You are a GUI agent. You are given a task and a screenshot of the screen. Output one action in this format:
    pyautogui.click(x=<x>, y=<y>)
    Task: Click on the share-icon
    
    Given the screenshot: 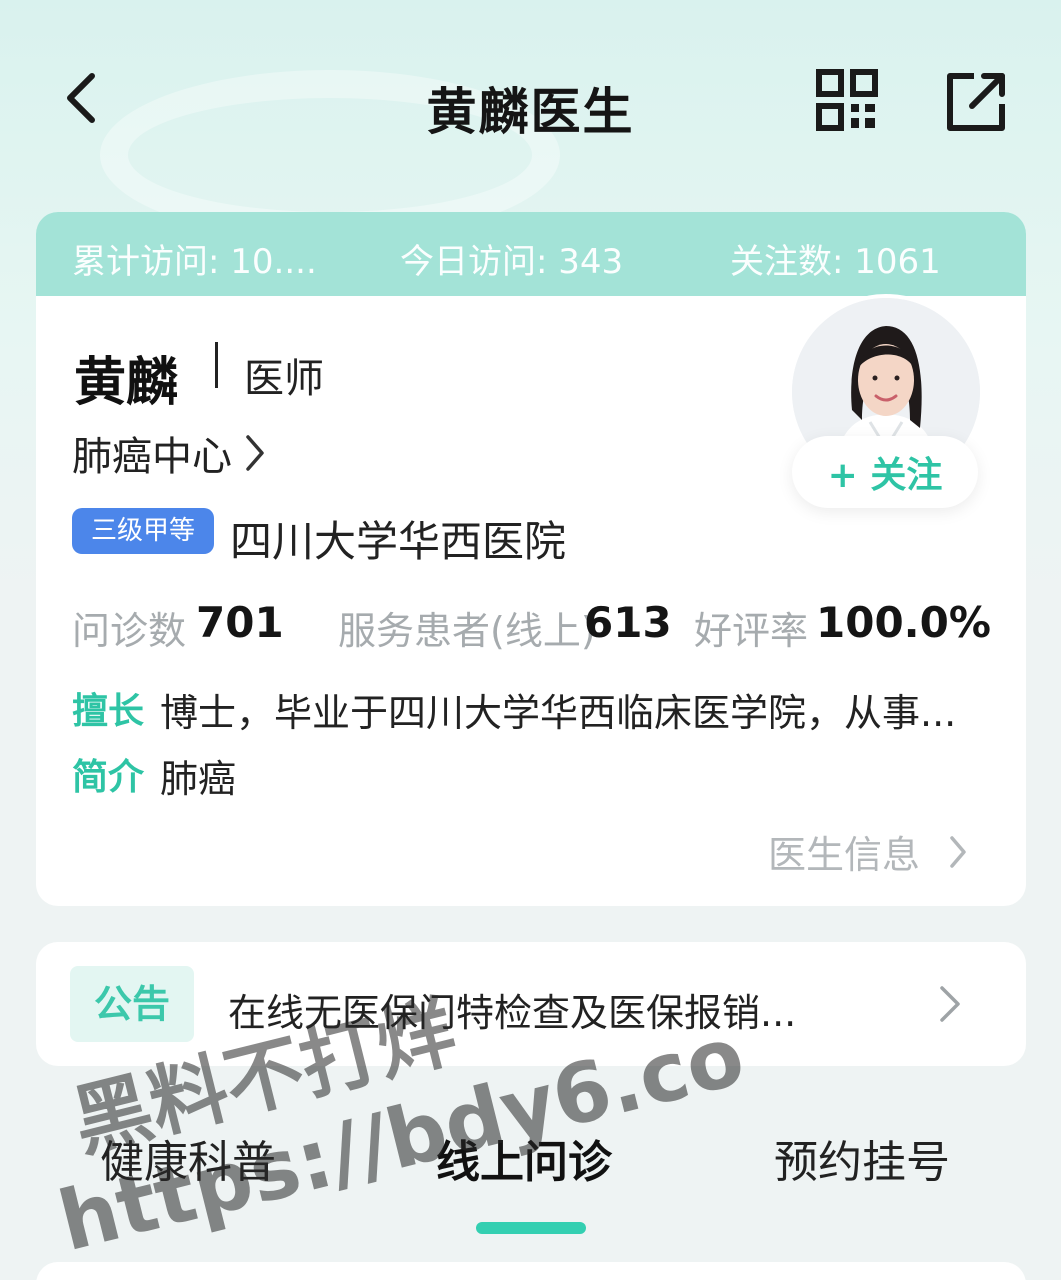 What is the action you would take?
    pyautogui.click(x=976, y=102)
    